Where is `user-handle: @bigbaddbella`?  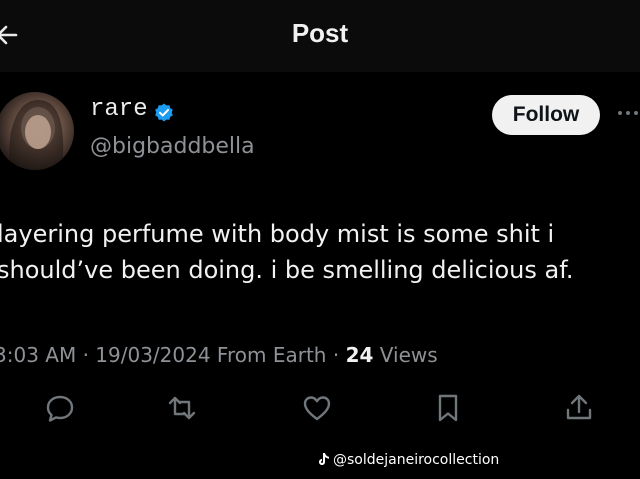
user-handle: @bigbaddbella is located at coordinates (172, 147).